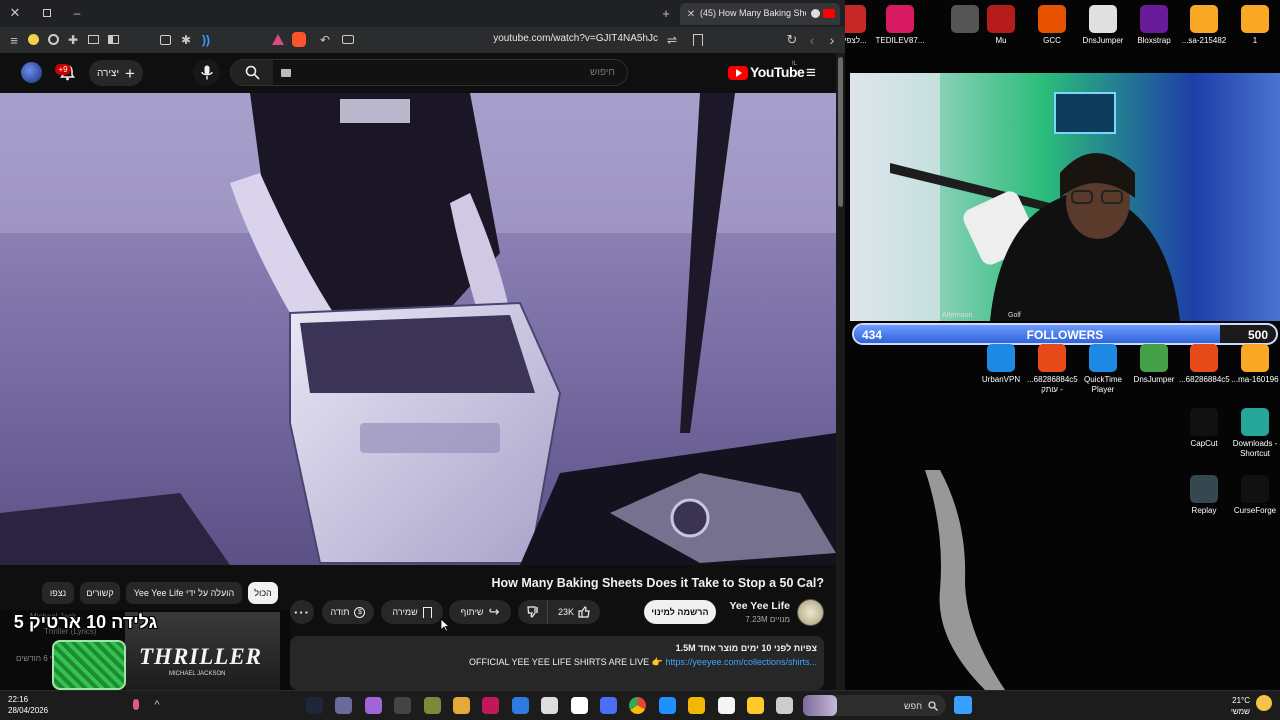 The height and width of the screenshot is (720, 1280). What do you see at coordinates (1264, 703) in the screenshot?
I see `sun-weather-icon` at bounding box center [1264, 703].